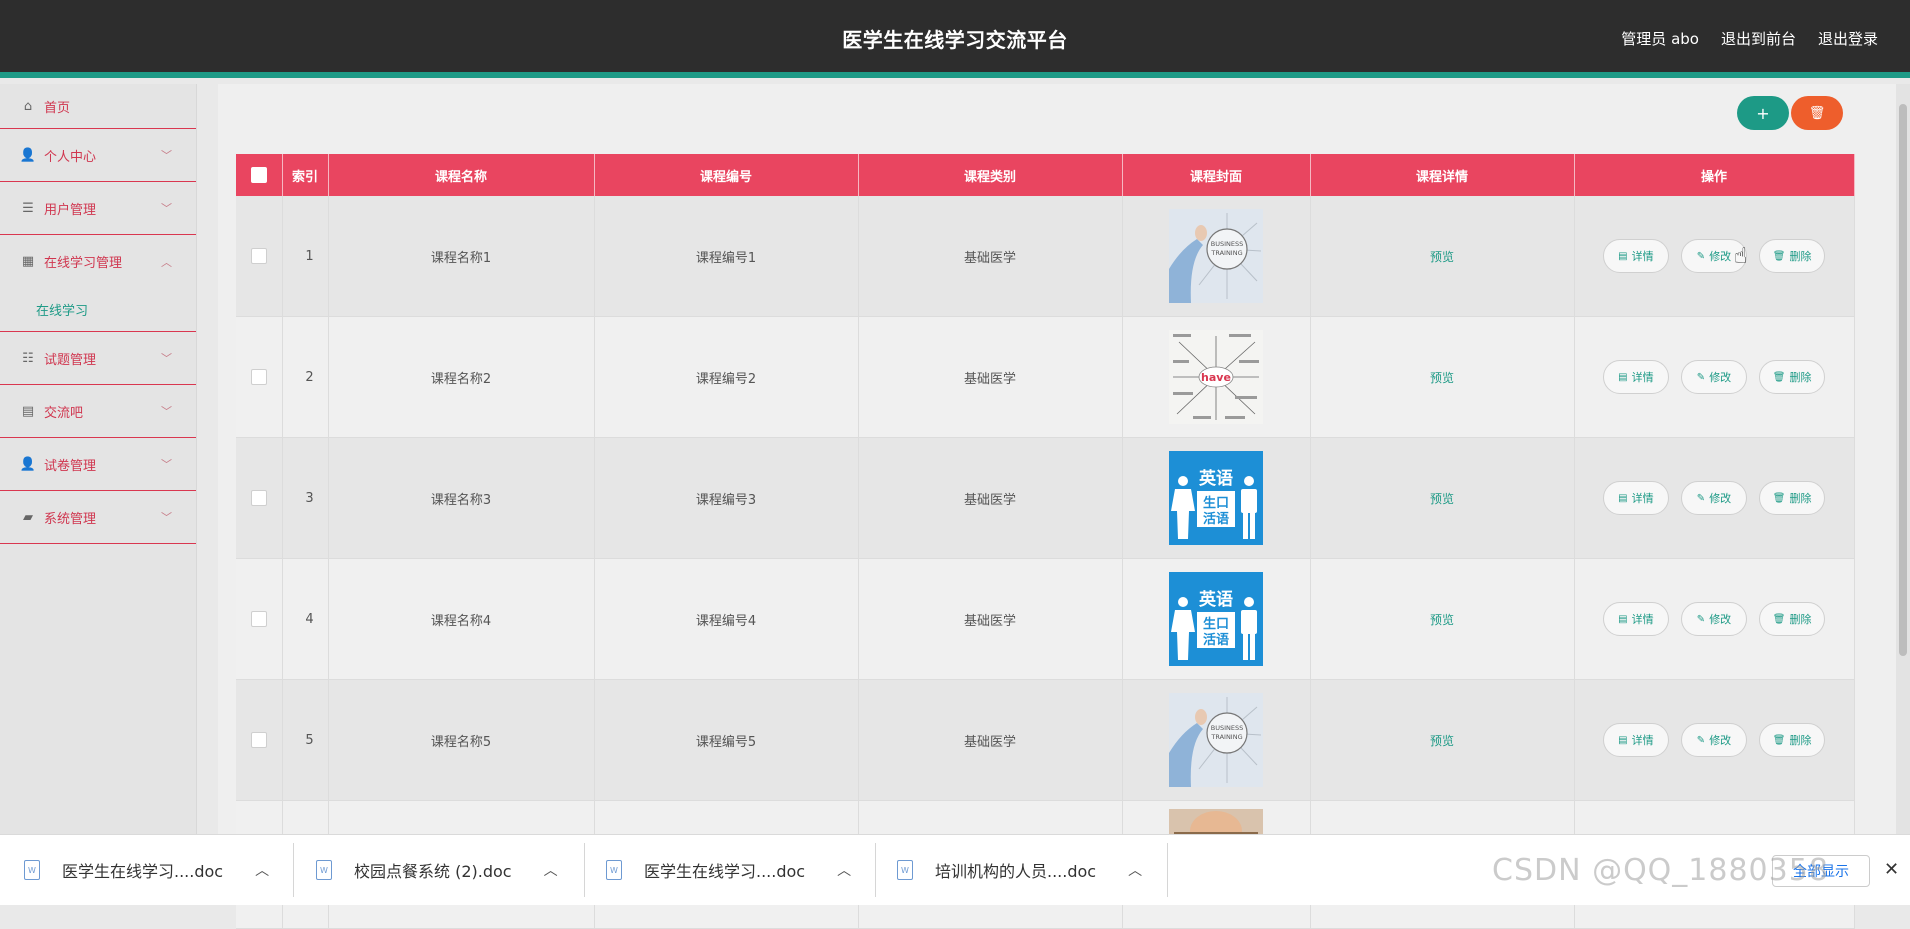 This screenshot has width=1910, height=929. Describe the element at coordinates (1227, 728) in the screenshot. I see `svg-text: BUSINESS` at that location.